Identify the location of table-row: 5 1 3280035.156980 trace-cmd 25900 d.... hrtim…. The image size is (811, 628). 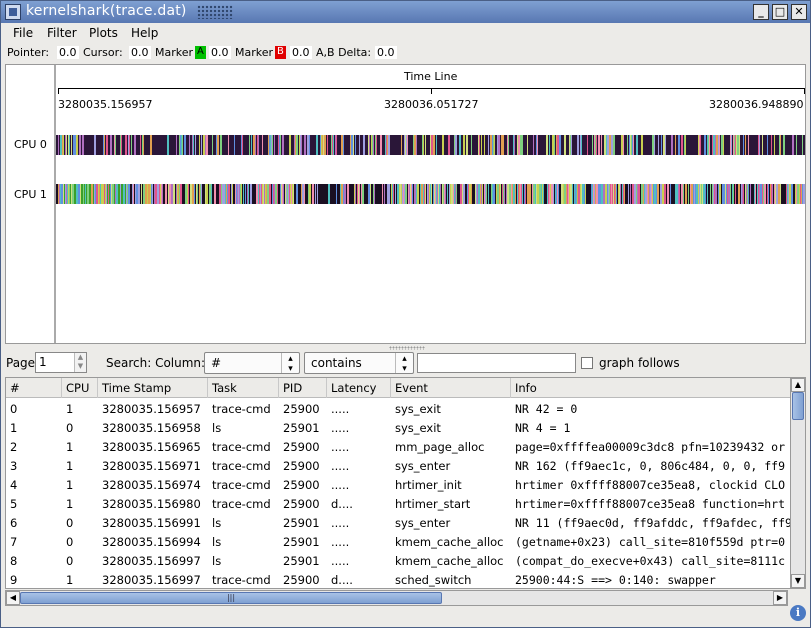
(398, 503).